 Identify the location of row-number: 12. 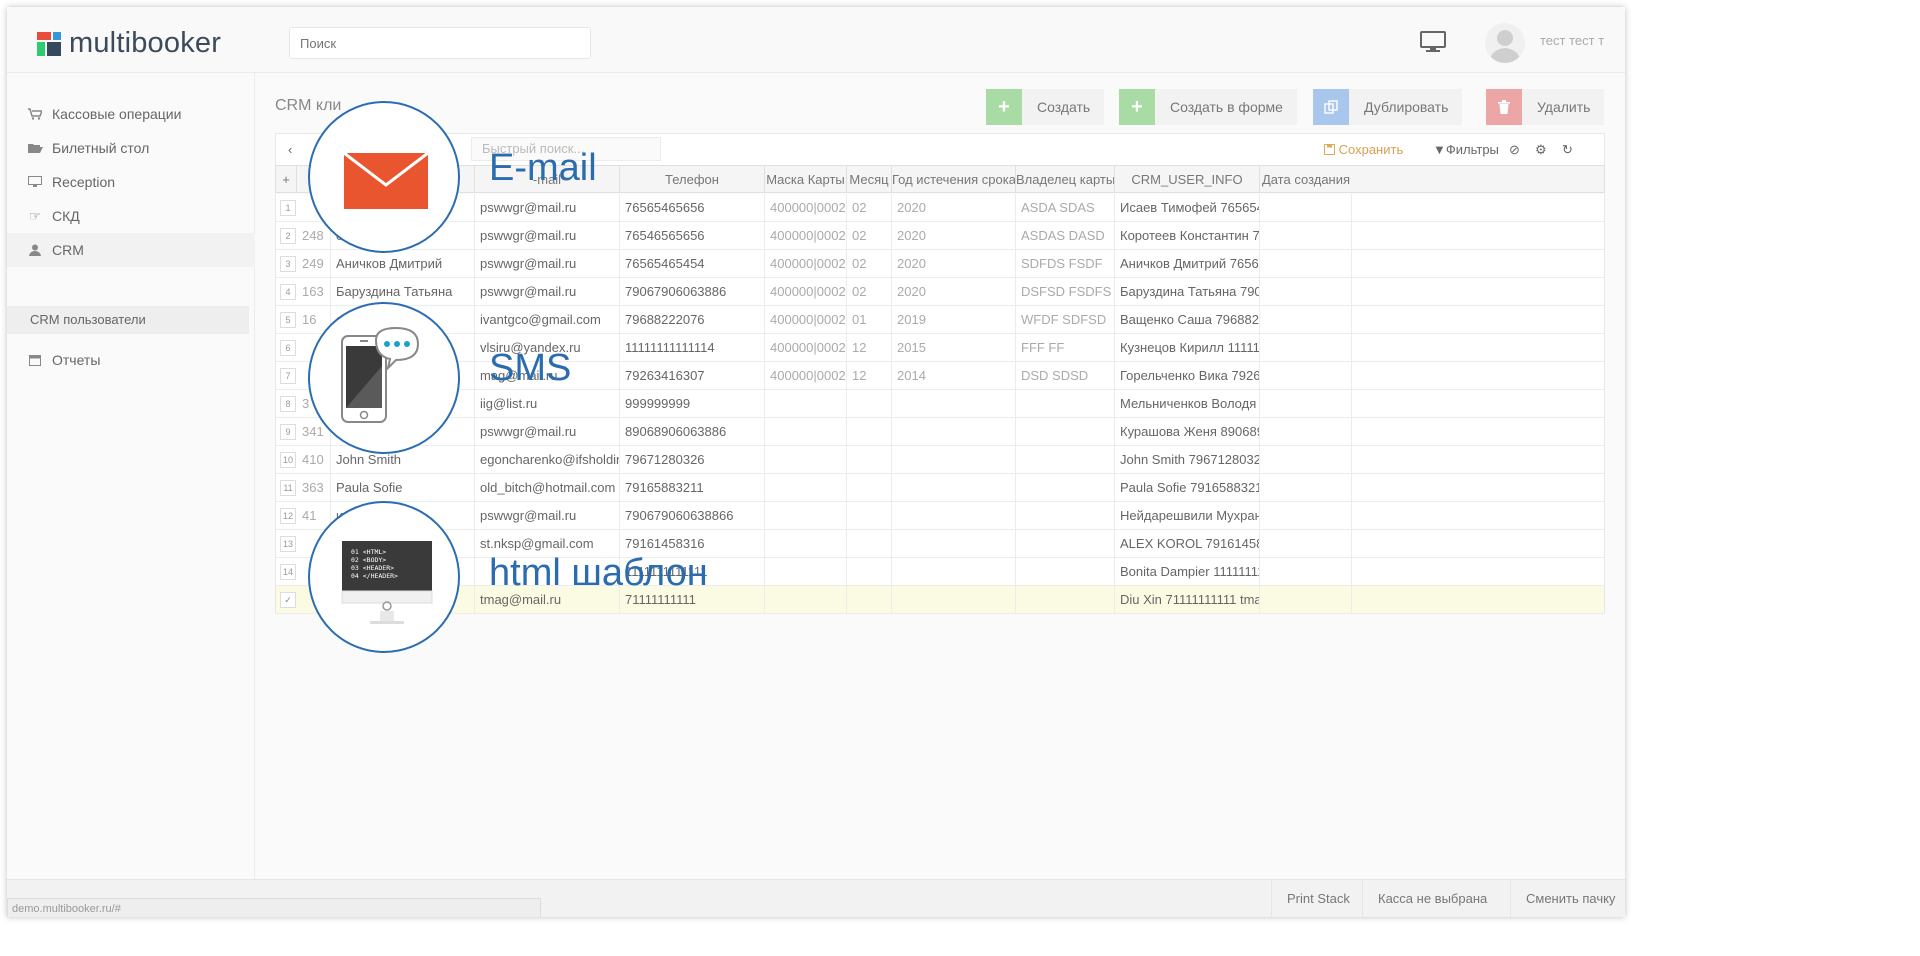
(288, 516).